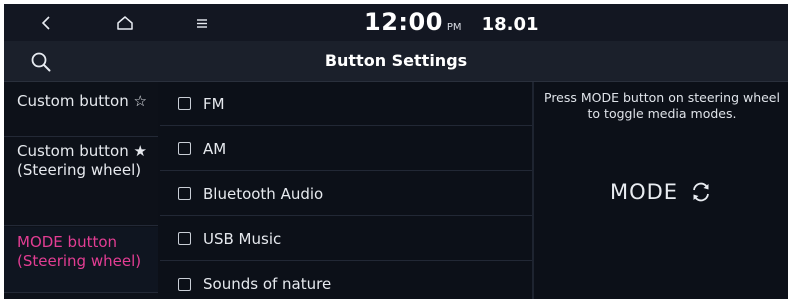  Describe the element at coordinates (267, 284) in the screenshot. I see `option-label: Sounds of nature` at that location.